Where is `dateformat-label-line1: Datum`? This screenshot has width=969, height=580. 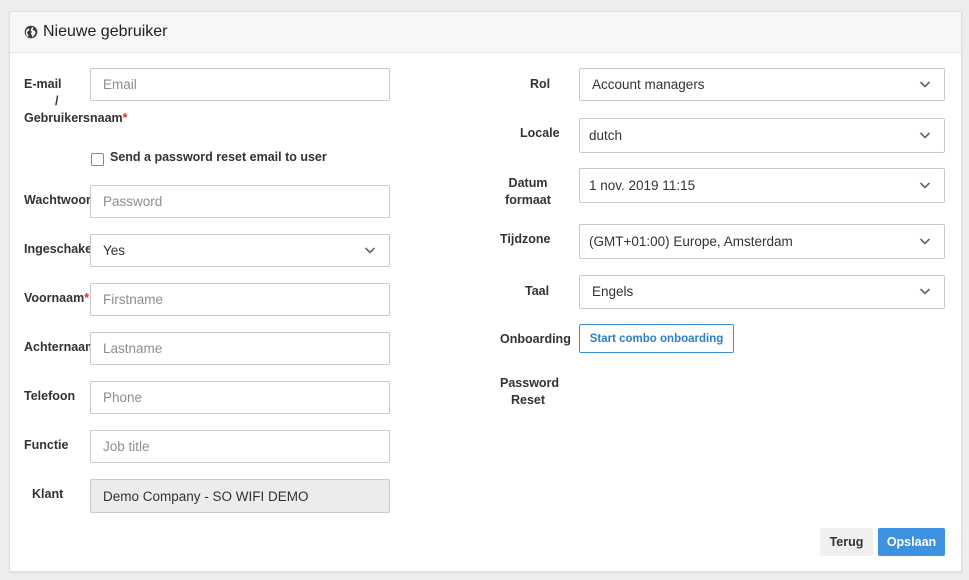
dateformat-label-line1: Datum is located at coordinates (528, 183).